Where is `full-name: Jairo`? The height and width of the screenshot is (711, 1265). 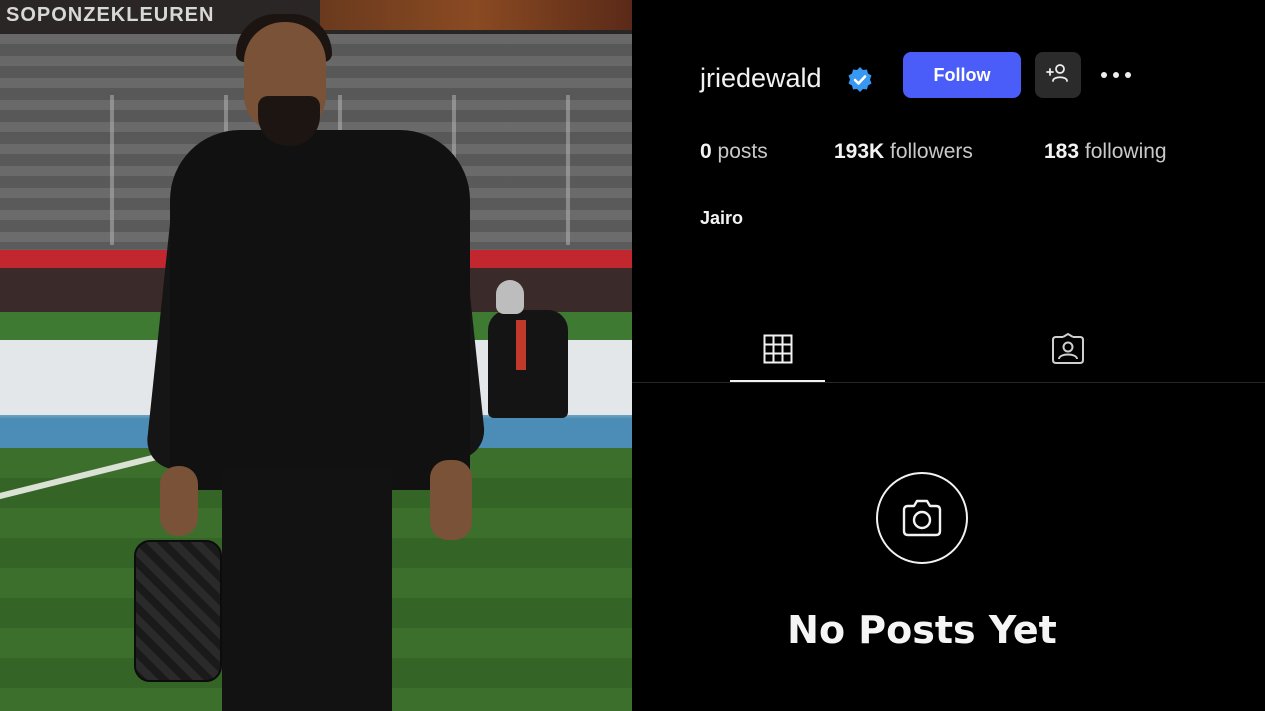
full-name: Jairo is located at coordinates (722, 218).